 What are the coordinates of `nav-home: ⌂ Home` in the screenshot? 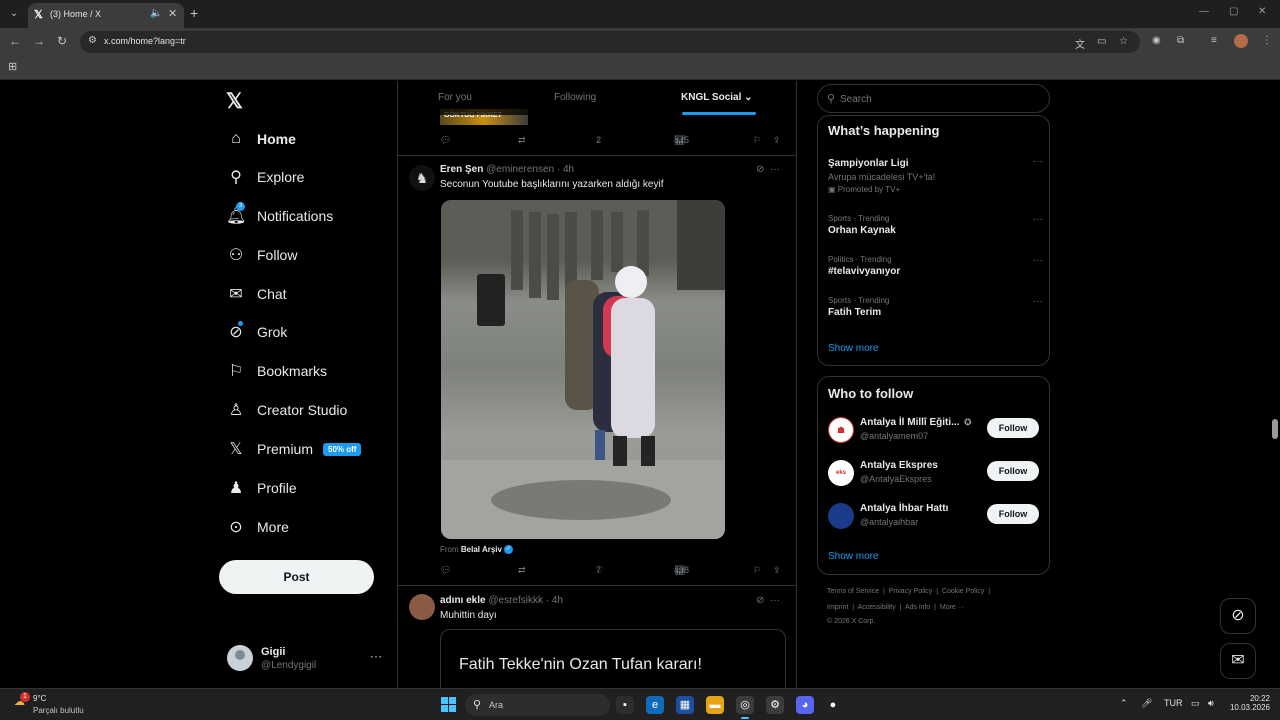 It's located at (261, 139).